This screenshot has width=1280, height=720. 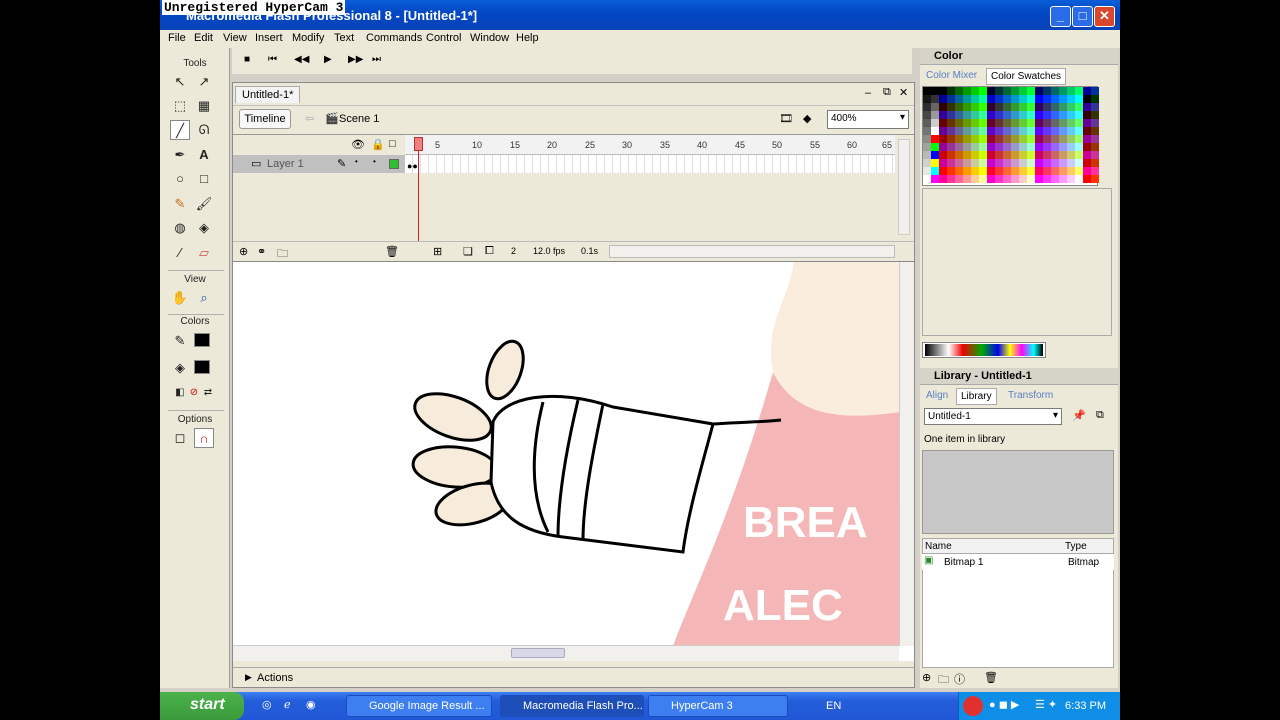 I want to click on menu-window: Window, so click(x=489, y=38).